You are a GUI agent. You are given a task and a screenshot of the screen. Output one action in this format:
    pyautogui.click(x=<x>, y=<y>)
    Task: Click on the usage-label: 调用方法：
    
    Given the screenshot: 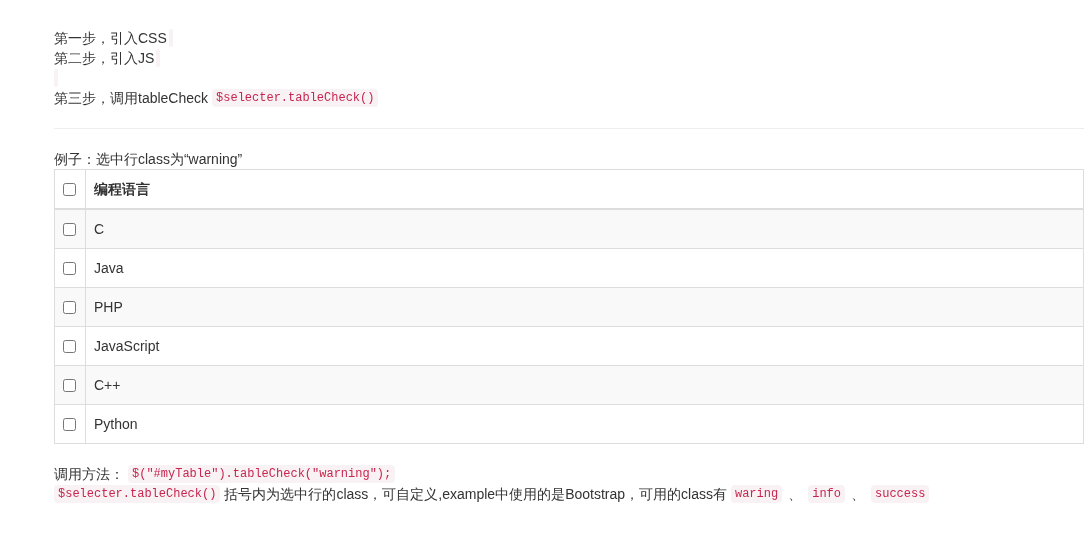 What is the action you would take?
    pyautogui.click(x=89, y=474)
    